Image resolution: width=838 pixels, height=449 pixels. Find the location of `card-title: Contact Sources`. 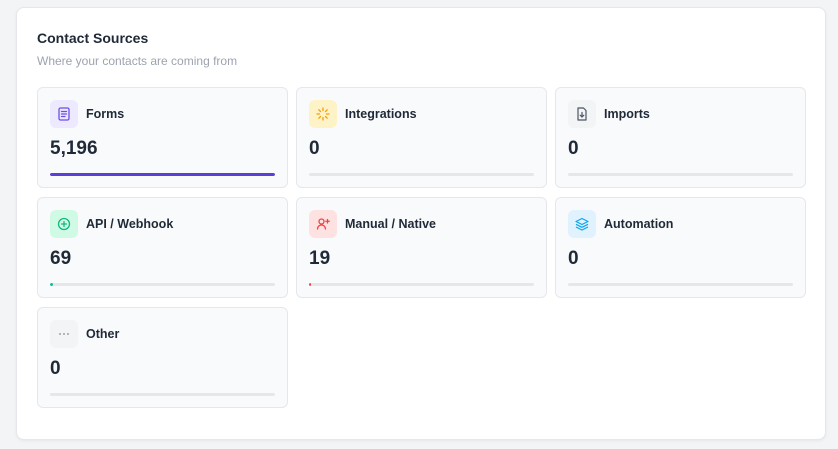

card-title: Contact Sources is located at coordinates (93, 38).